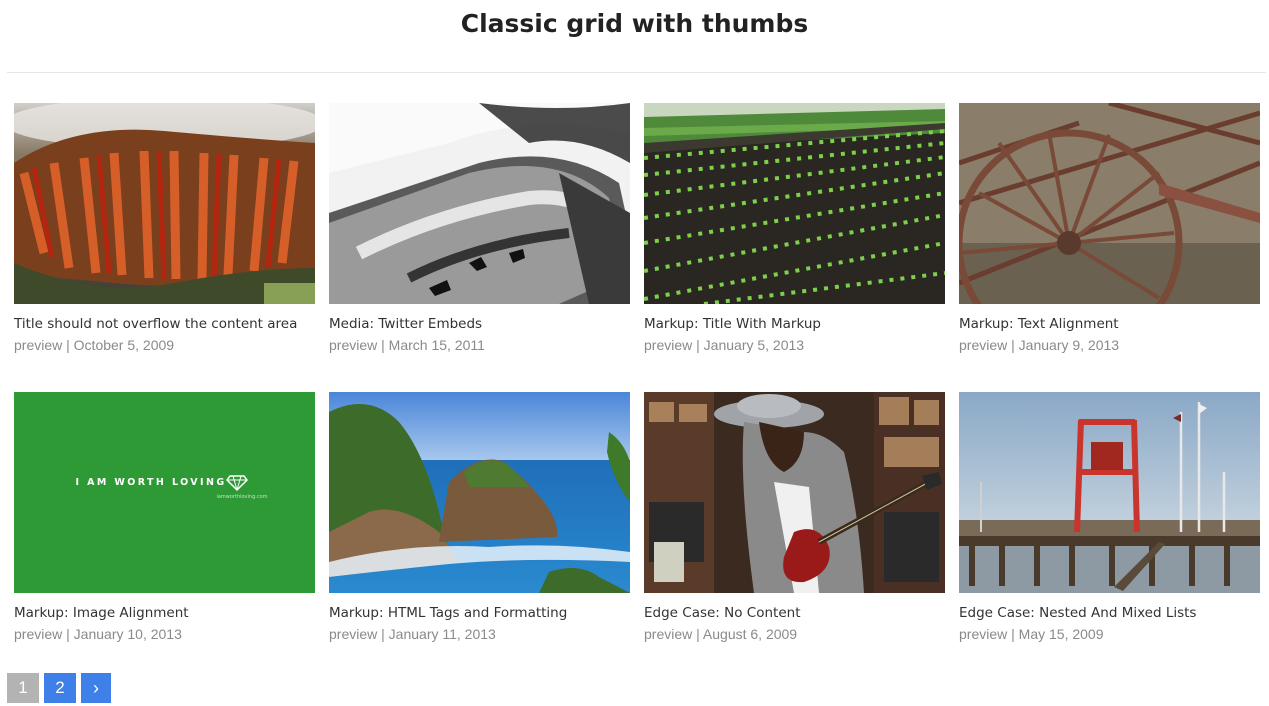 This screenshot has height=706, width=1269. I want to click on lettuce-field-image, so click(794, 203).